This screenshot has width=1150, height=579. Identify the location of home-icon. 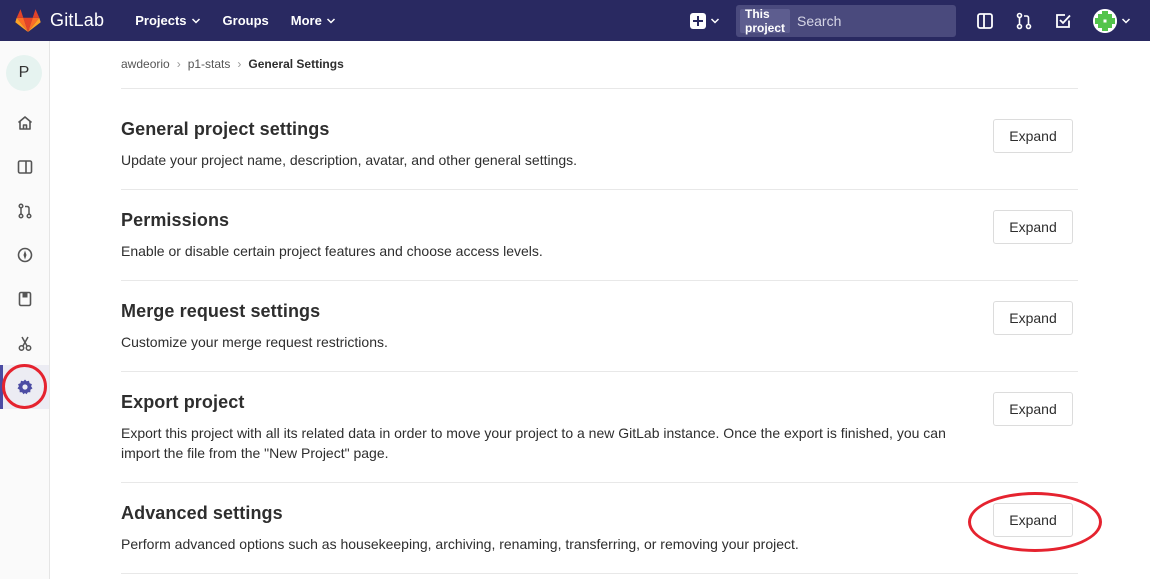
(24, 123).